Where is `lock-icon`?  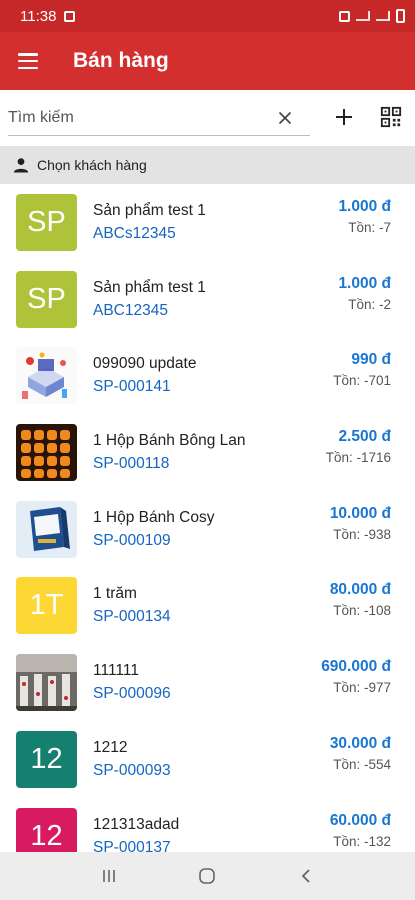 lock-icon is located at coordinates (344, 16).